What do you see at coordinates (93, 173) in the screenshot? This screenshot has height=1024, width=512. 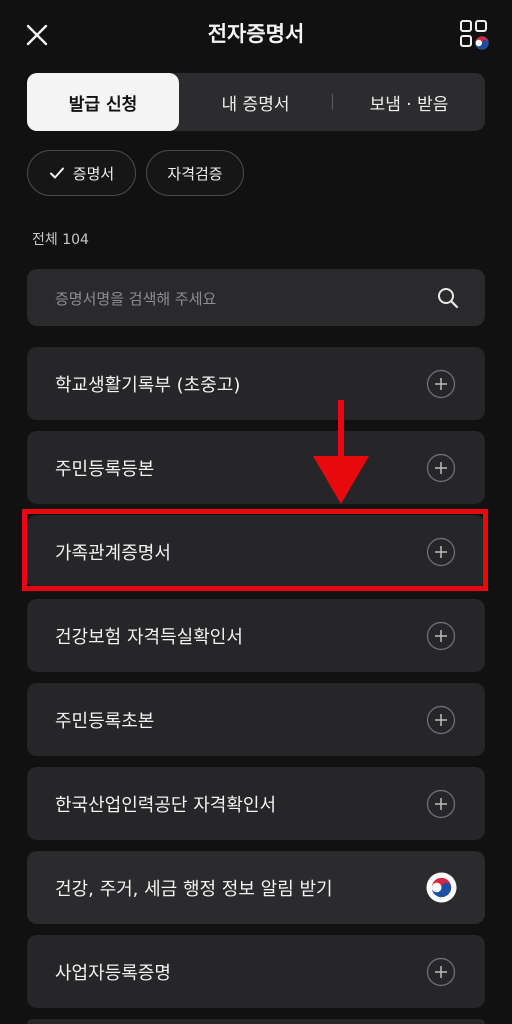 I see `filter-chip-label: 증명서` at bounding box center [93, 173].